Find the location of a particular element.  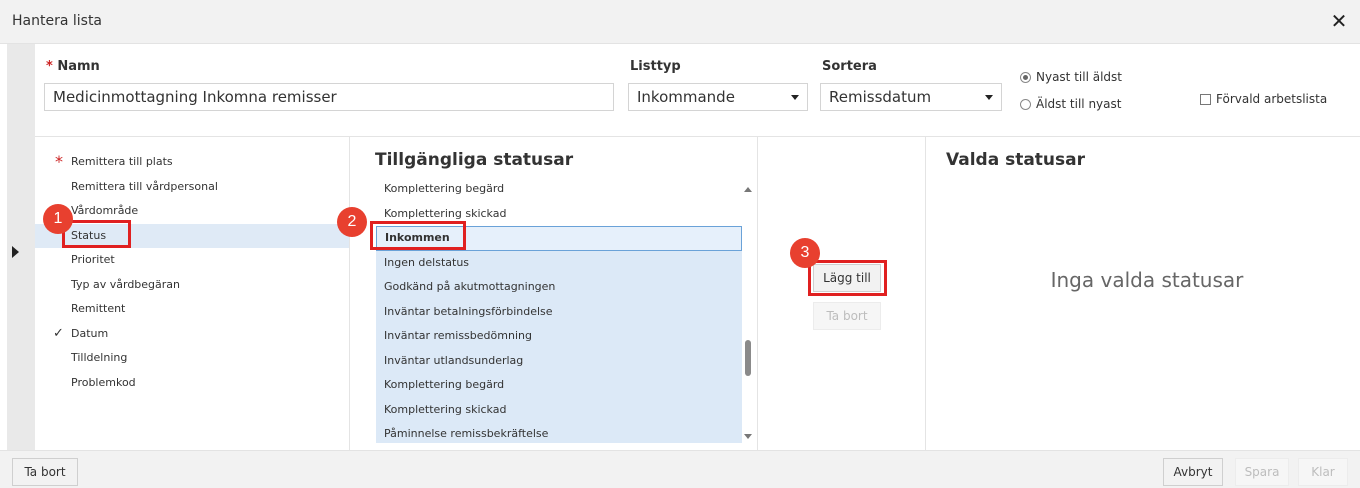

field-item: ✓ Datum is located at coordinates (192, 334).